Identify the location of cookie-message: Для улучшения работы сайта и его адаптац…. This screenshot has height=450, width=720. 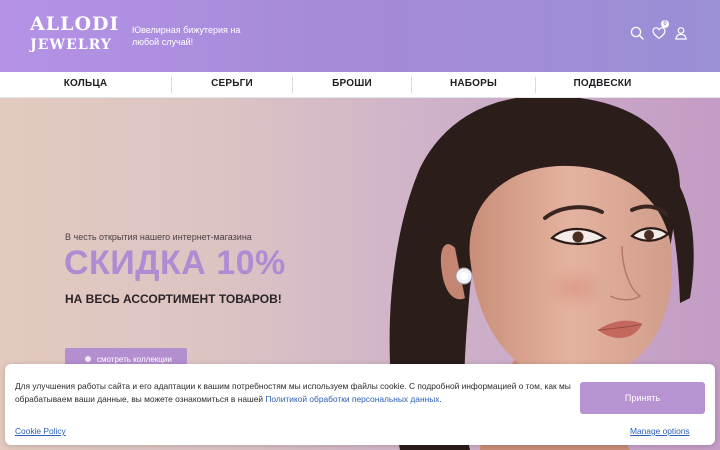
(296, 392).